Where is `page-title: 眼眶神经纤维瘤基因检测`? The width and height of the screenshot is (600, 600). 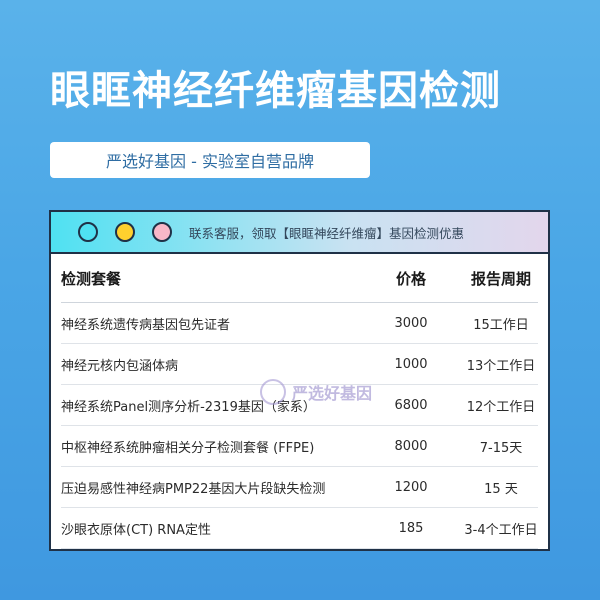 page-title: 眼眶神经纤维瘤基因检测 is located at coordinates (275, 91).